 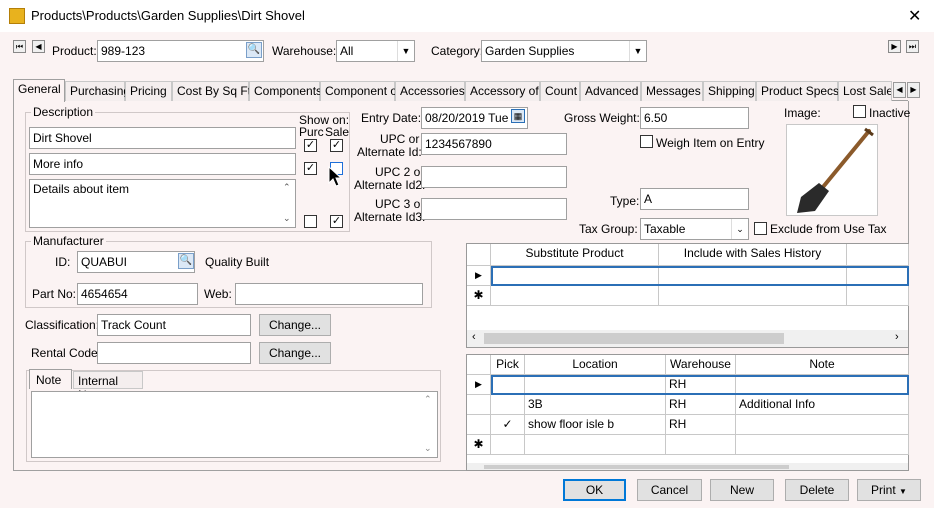 What do you see at coordinates (97, 91) in the screenshot?
I see `tab-purchasing: Purchasing` at bounding box center [97, 91].